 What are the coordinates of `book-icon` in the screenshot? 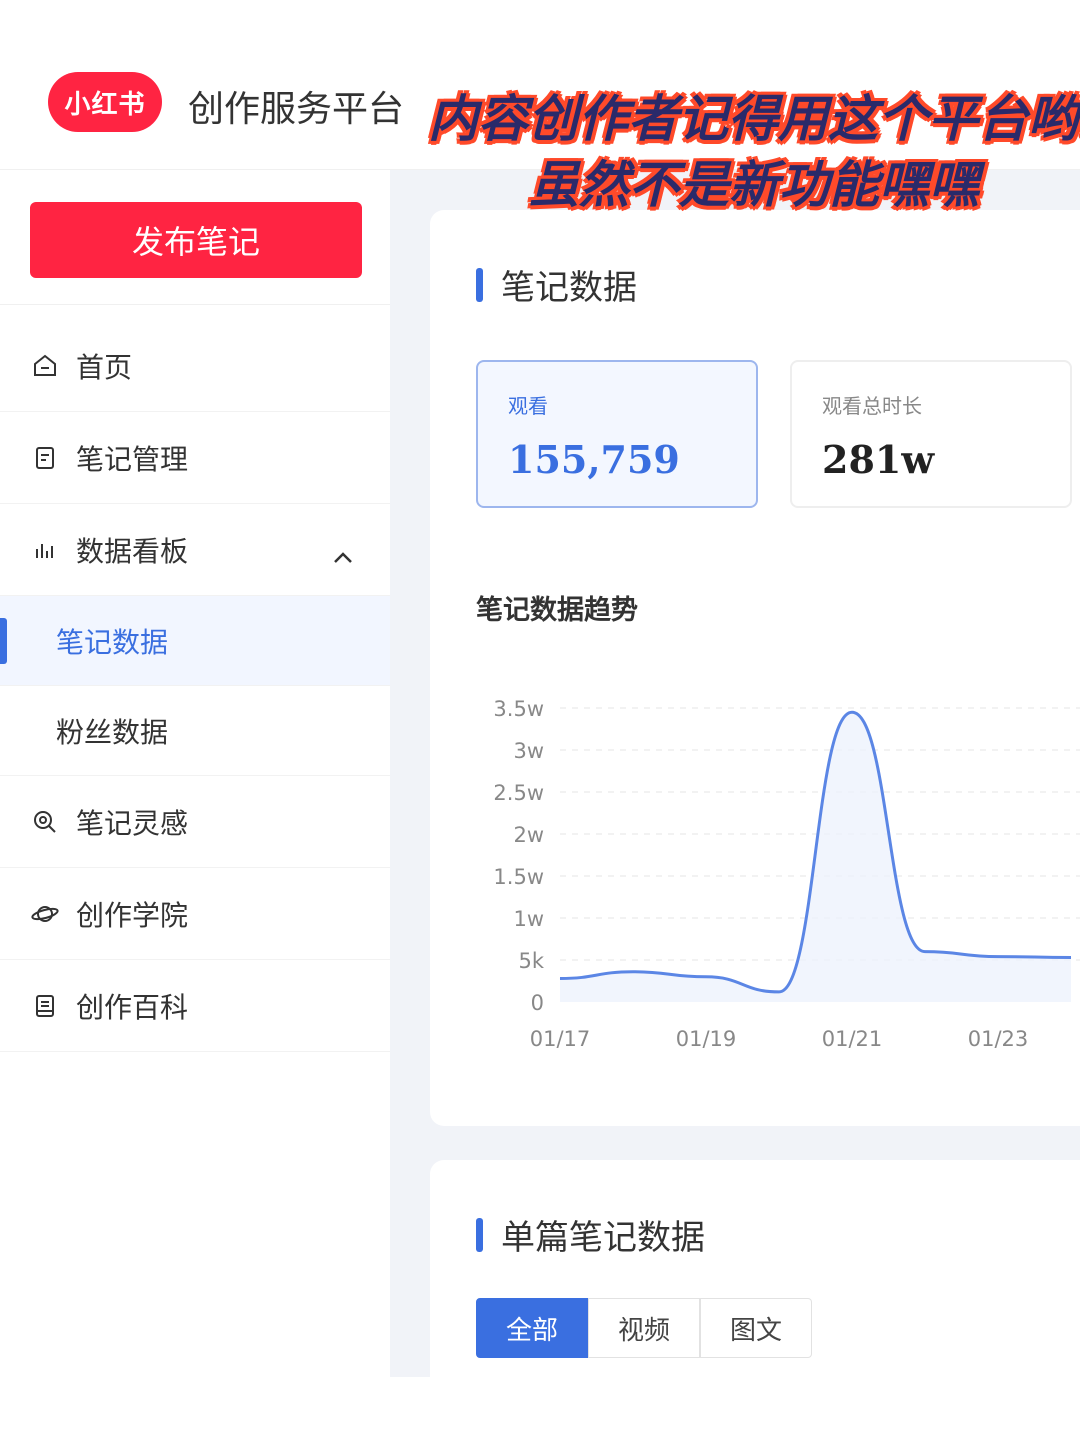 It's located at (45, 1006).